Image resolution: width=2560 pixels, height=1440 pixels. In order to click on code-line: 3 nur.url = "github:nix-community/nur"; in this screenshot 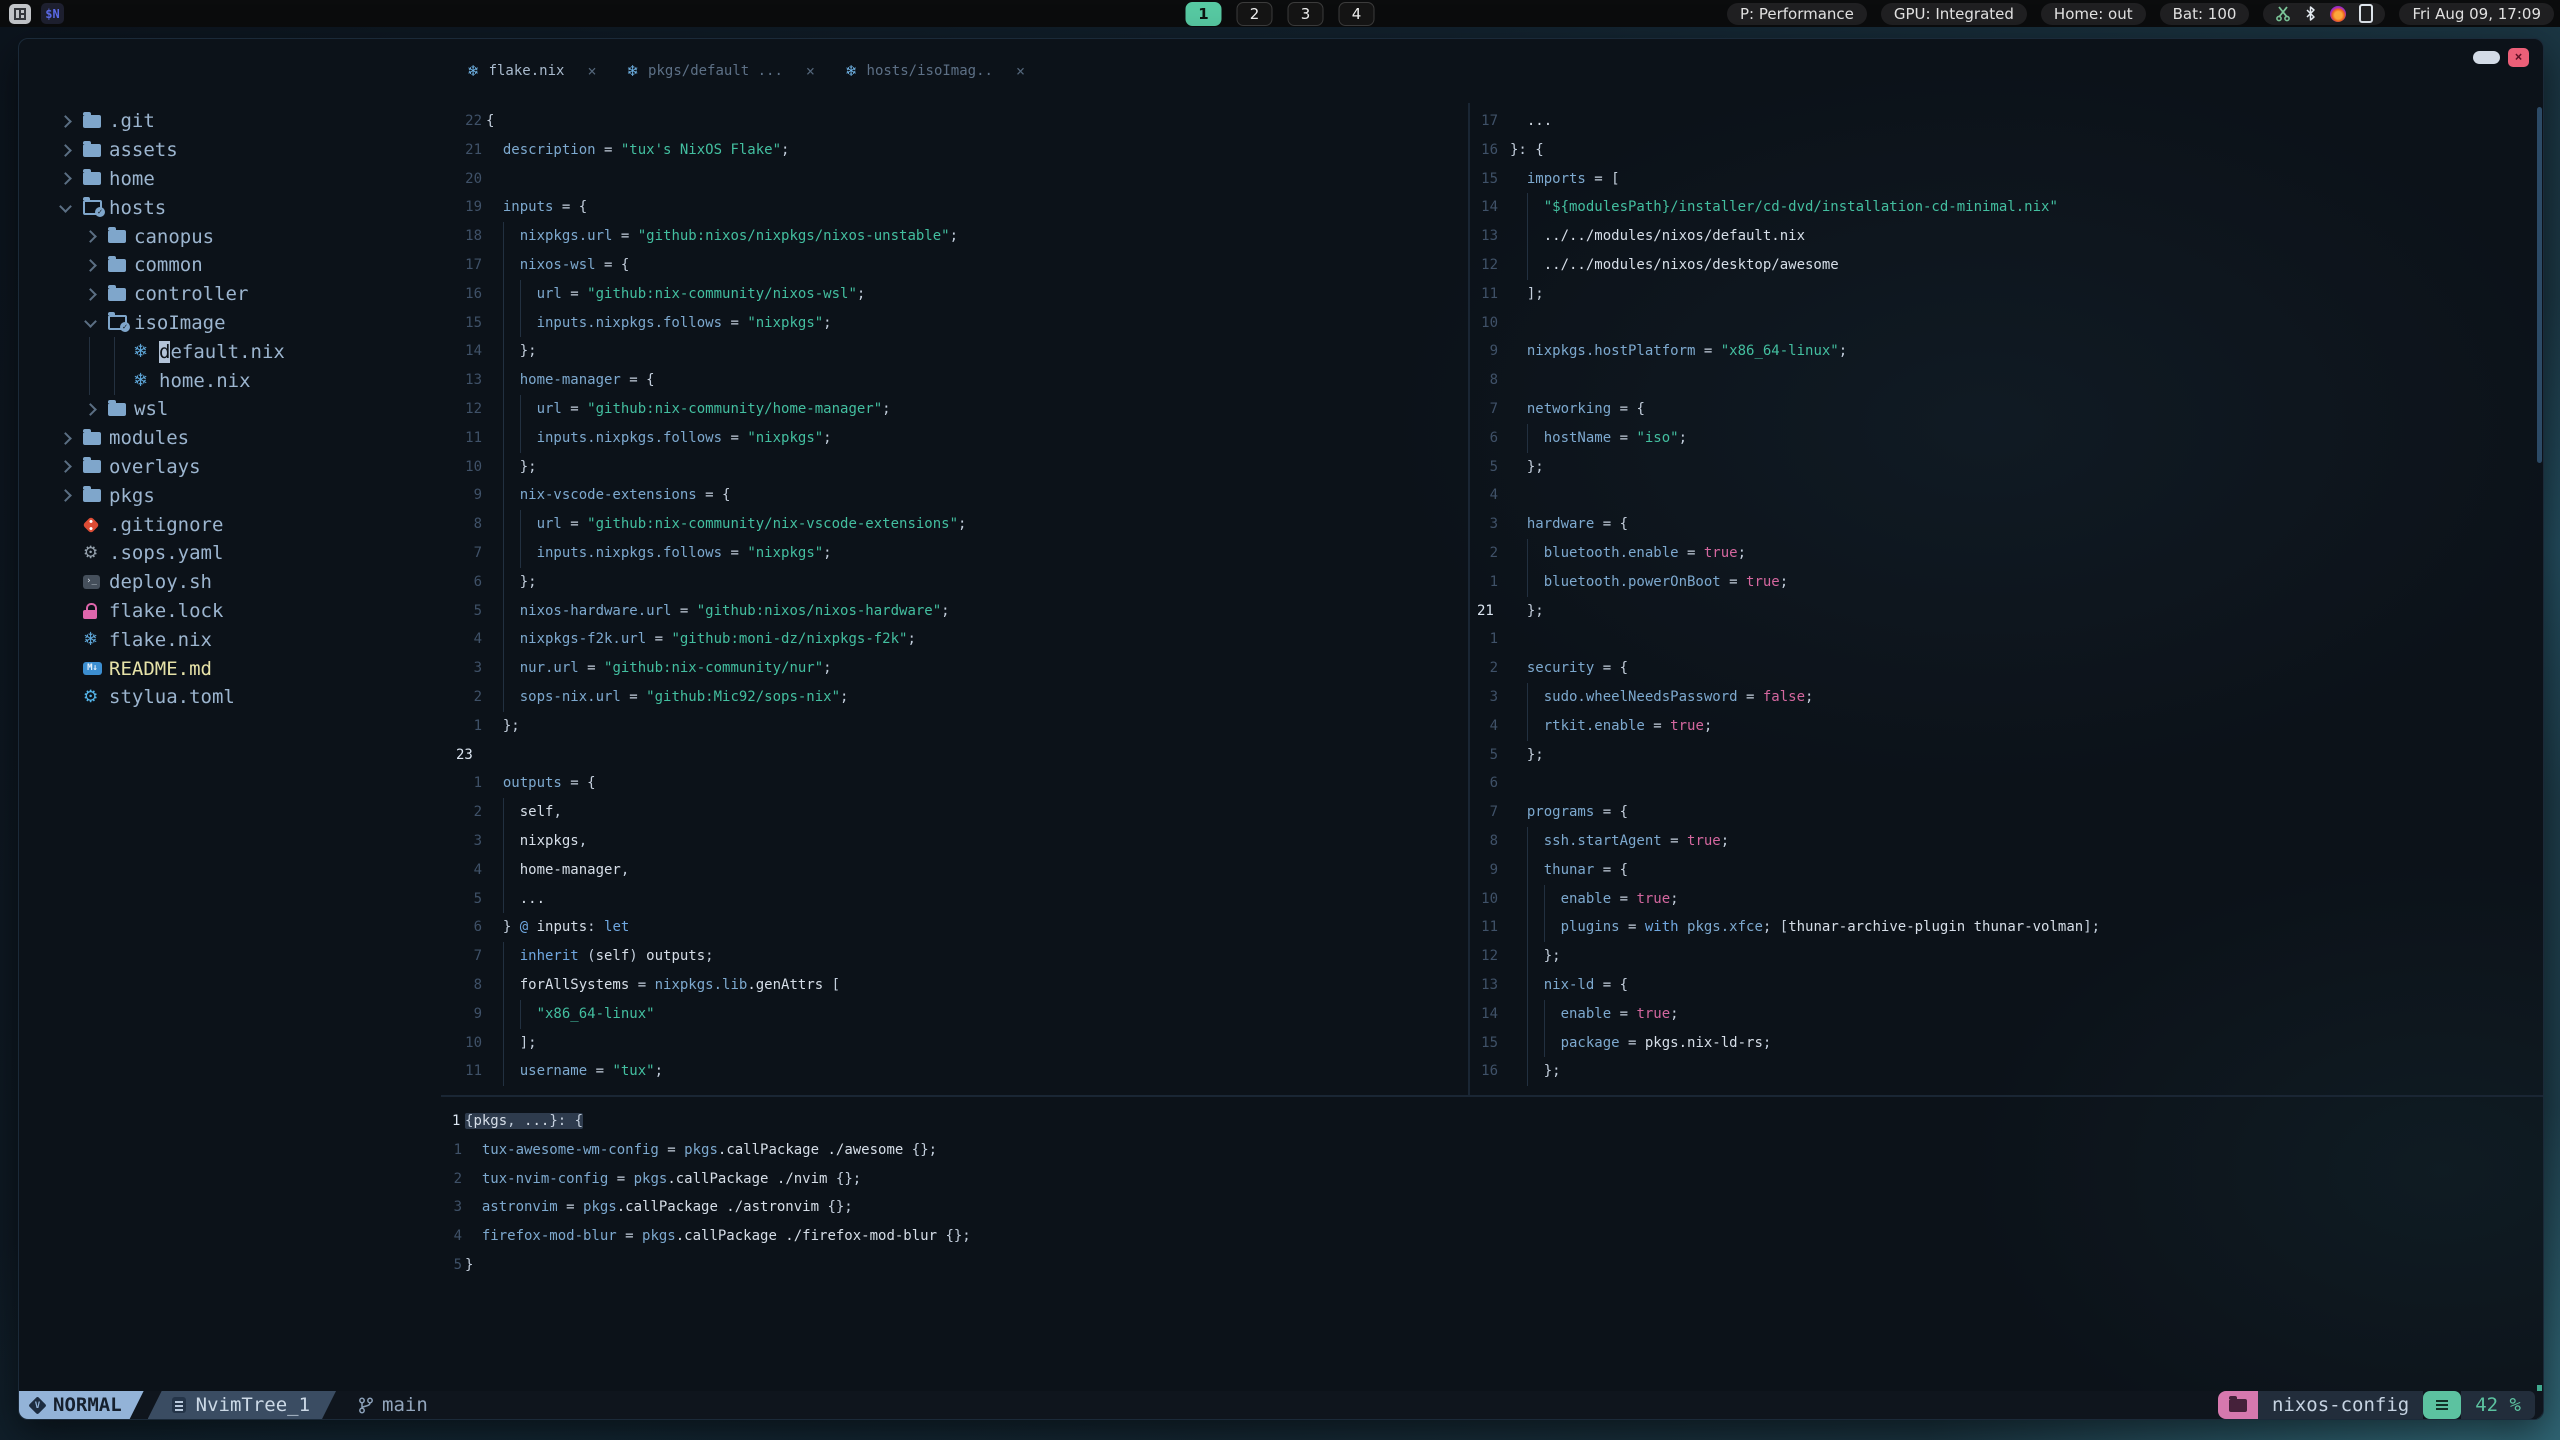, I will do `click(954, 668)`.